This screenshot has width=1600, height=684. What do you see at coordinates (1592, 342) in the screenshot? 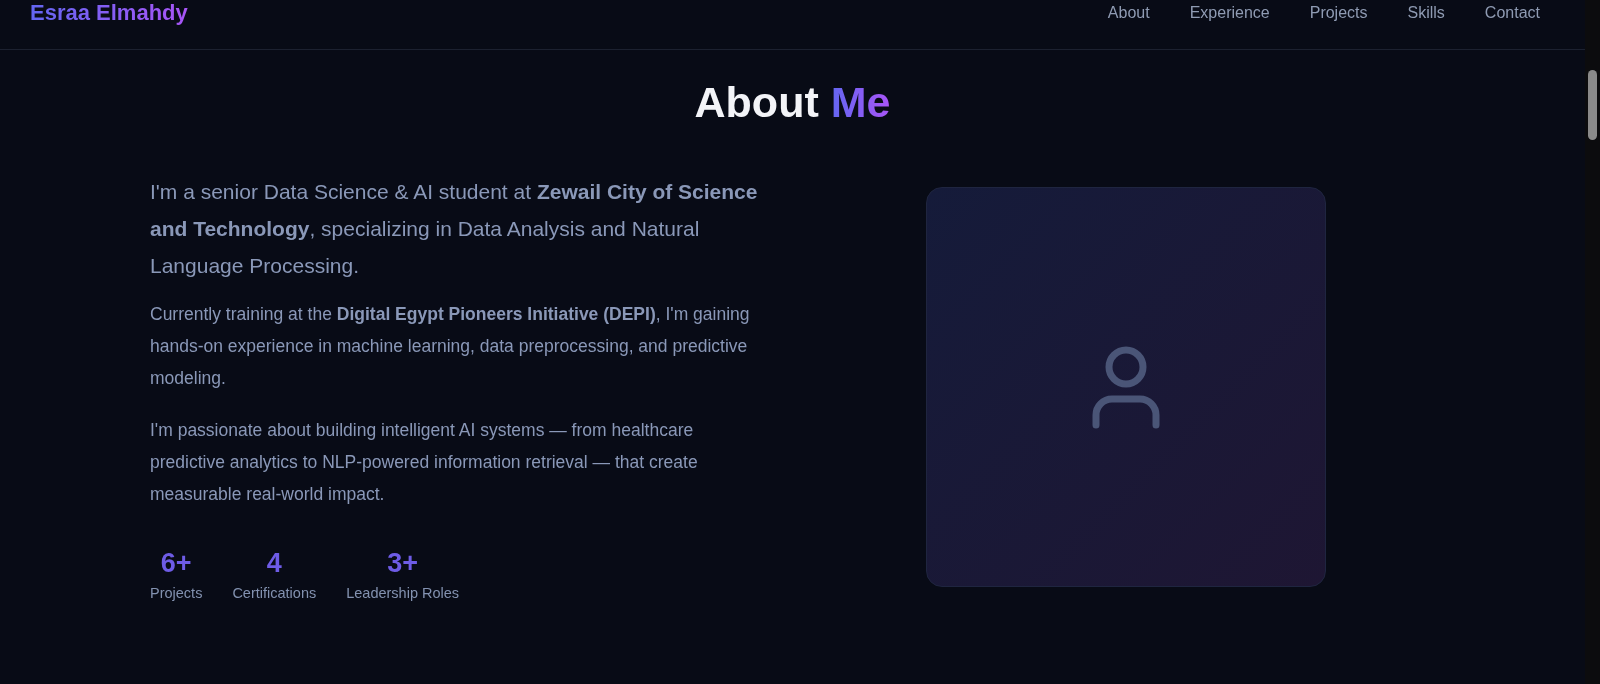
I see `scrollbar` at bounding box center [1592, 342].